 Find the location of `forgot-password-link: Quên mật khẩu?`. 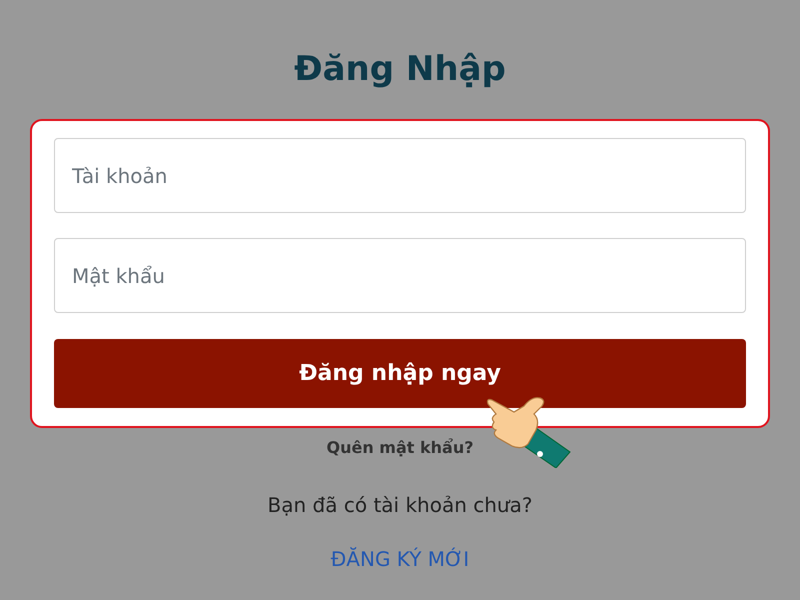

forgot-password-link: Quên mật khẩu? is located at coordinates (400, 448).